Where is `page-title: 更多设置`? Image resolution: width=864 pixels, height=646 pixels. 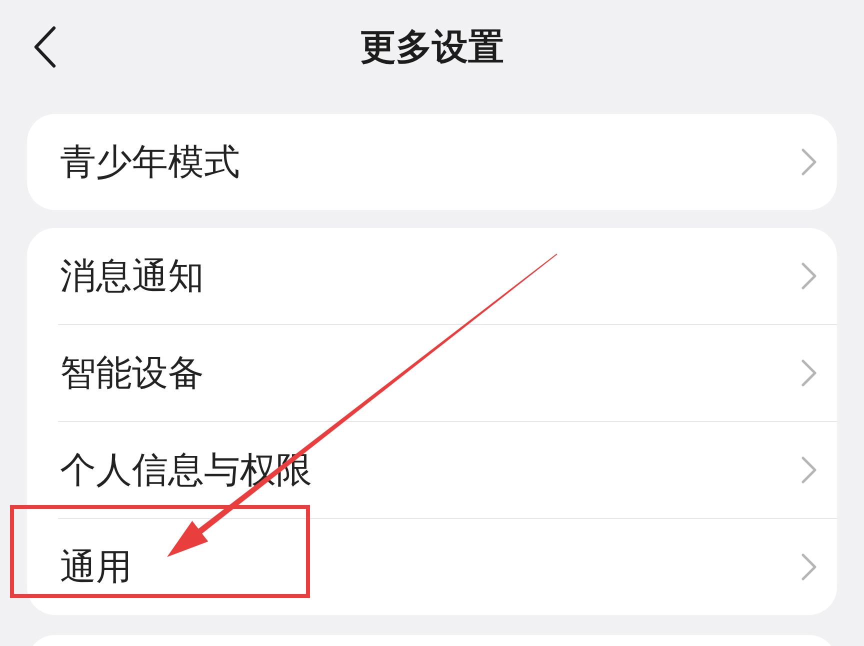 page-title: 更多设置 is located at coordinates (432, 48).